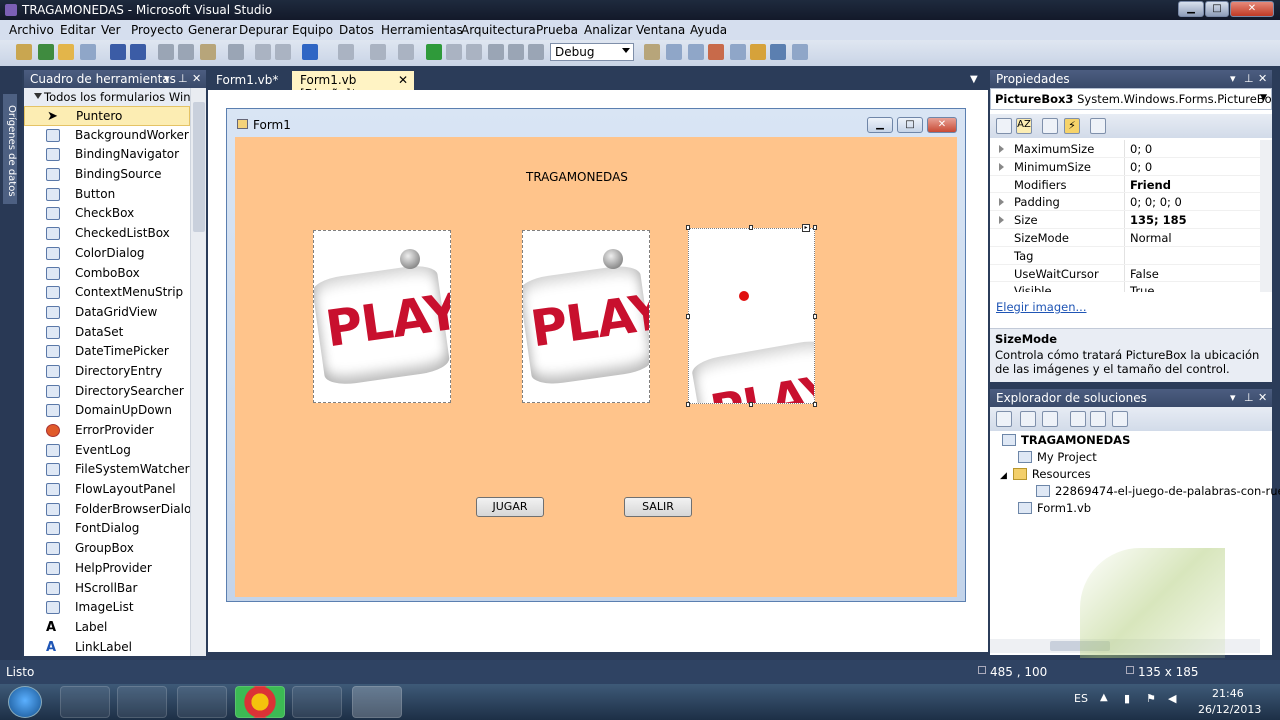 The height and width of the screenshot is (720, 1280). Describe the element at coordinates (1125, 166) in the screenshot. I see `property-row: MinimumSize 0; 0` at that location.